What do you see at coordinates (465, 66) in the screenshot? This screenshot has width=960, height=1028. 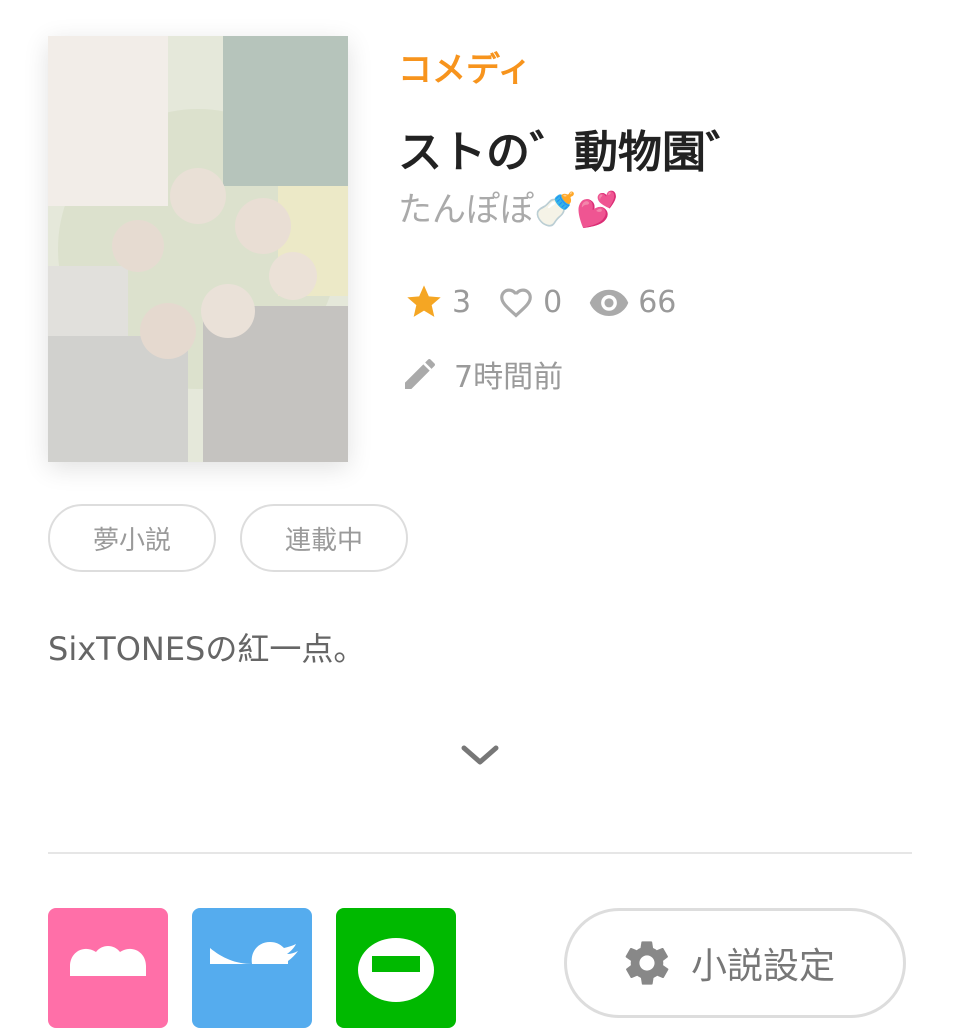 I see `genre-label: コメディ` at bounding box center [465, 66].